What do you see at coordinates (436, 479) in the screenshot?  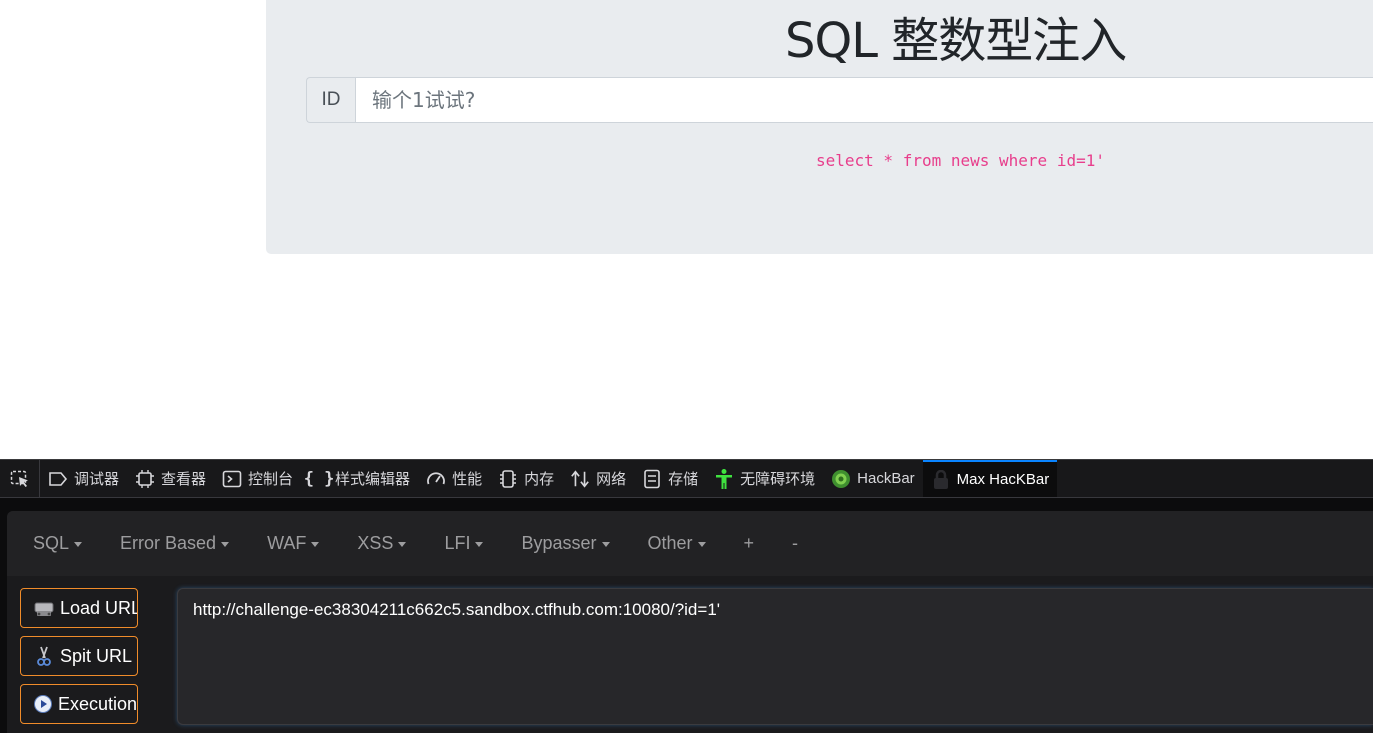 I see `performance-icon` at bounding box center [436, 479].